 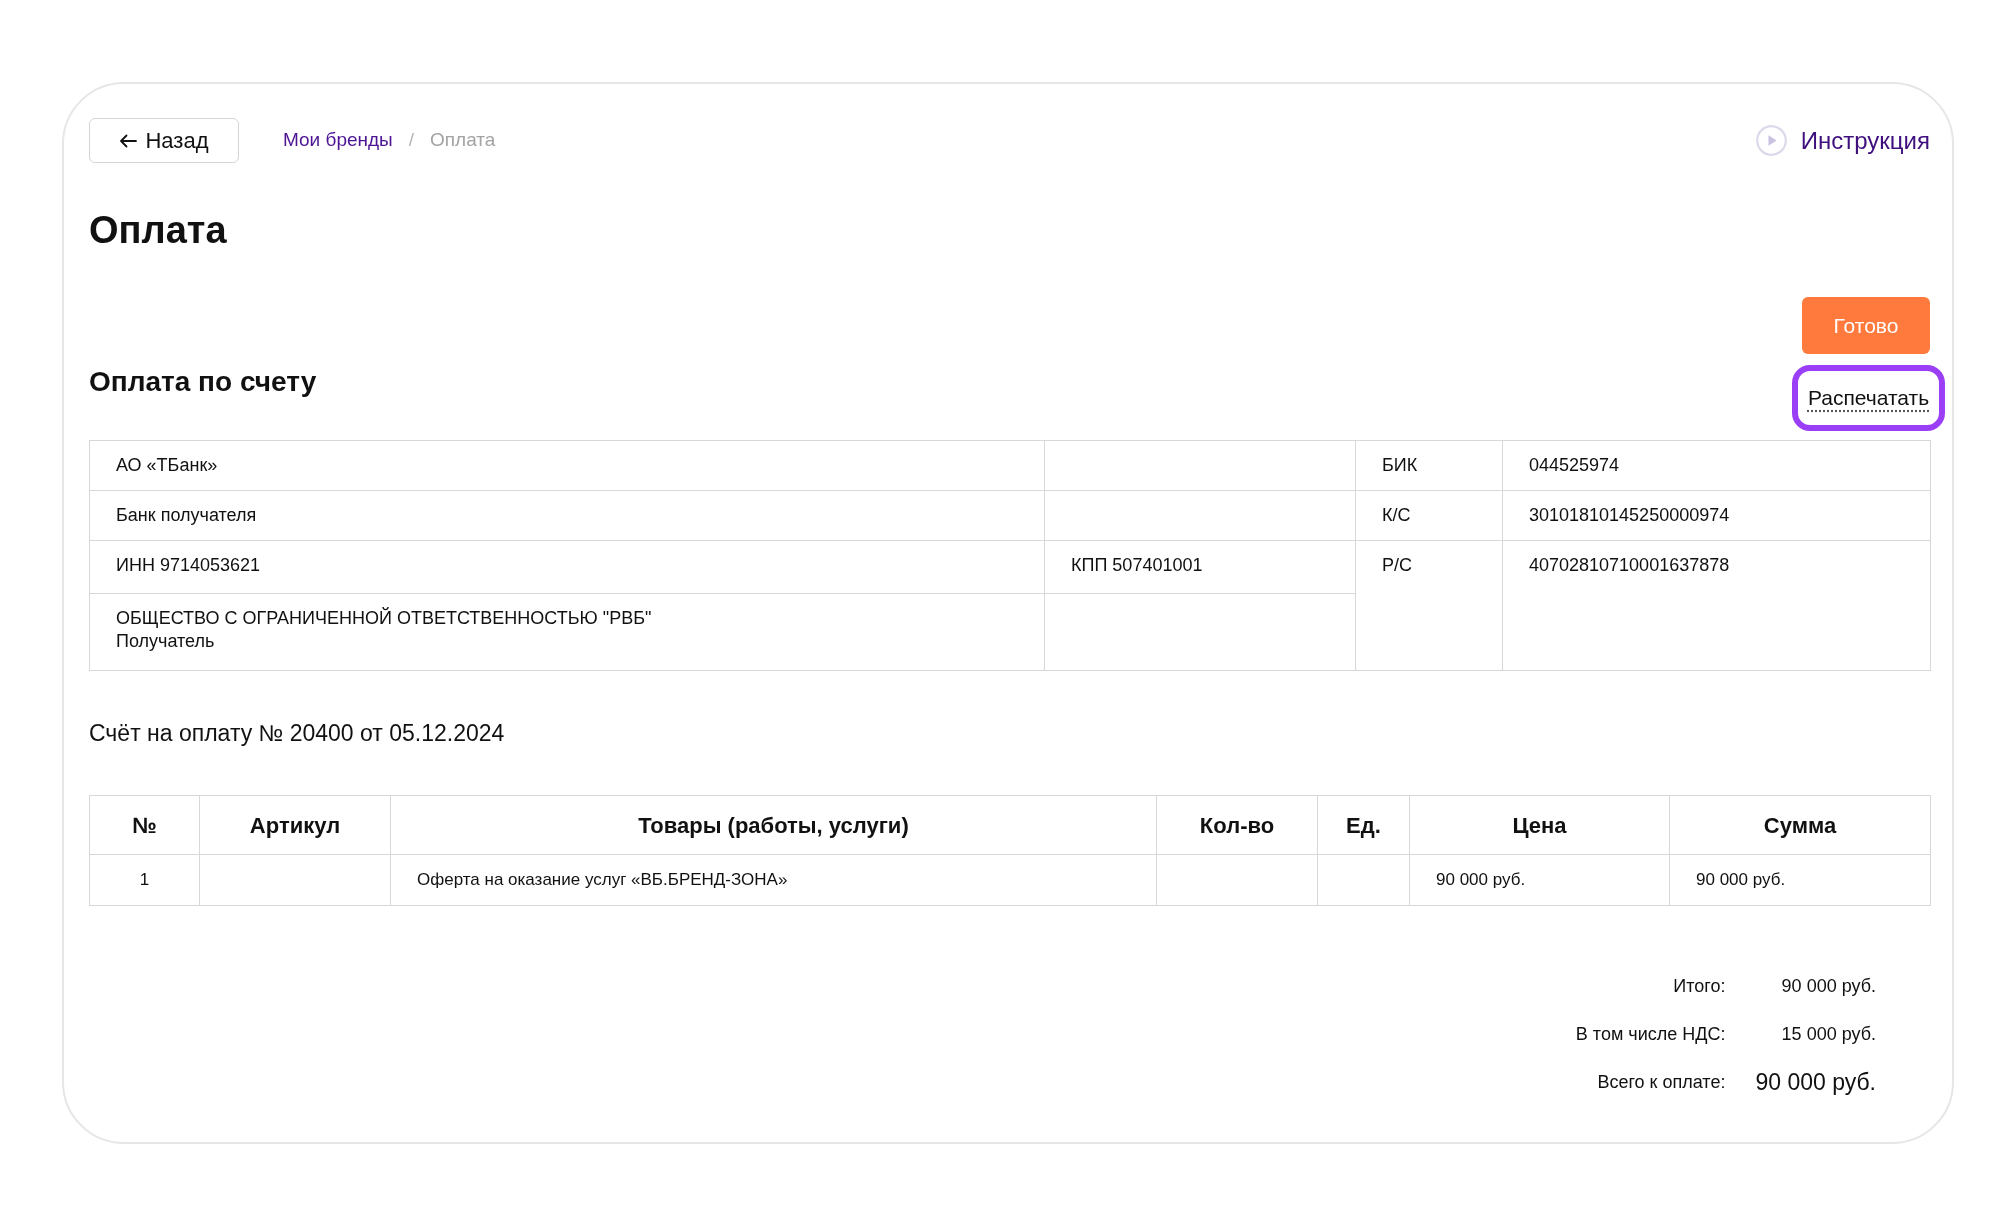 What do you see at coordinates (773, 825) in the screenshot?
I see `column-header: Товары (работы, услуги)` at bounding box center [773, 825].